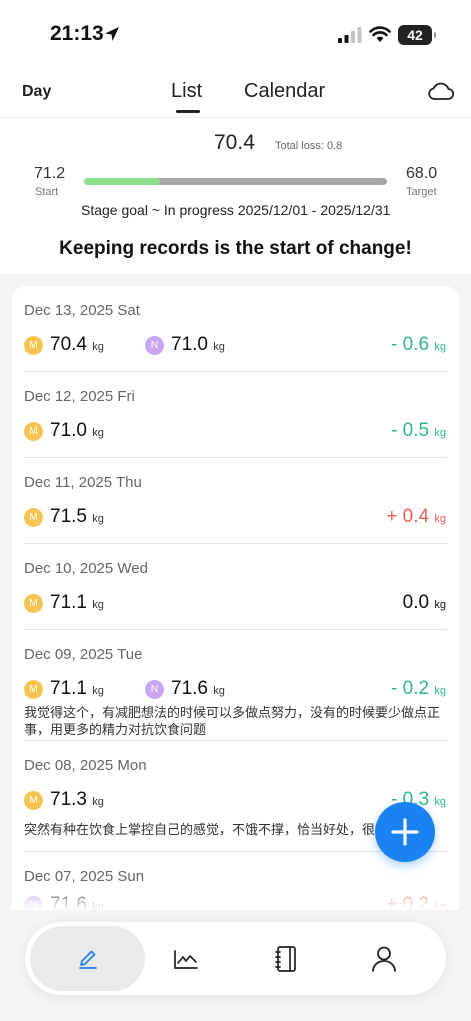  Describe the element at coordinates (68, 344) in the screenshot. I see `weight-value: 70.4` at that location.